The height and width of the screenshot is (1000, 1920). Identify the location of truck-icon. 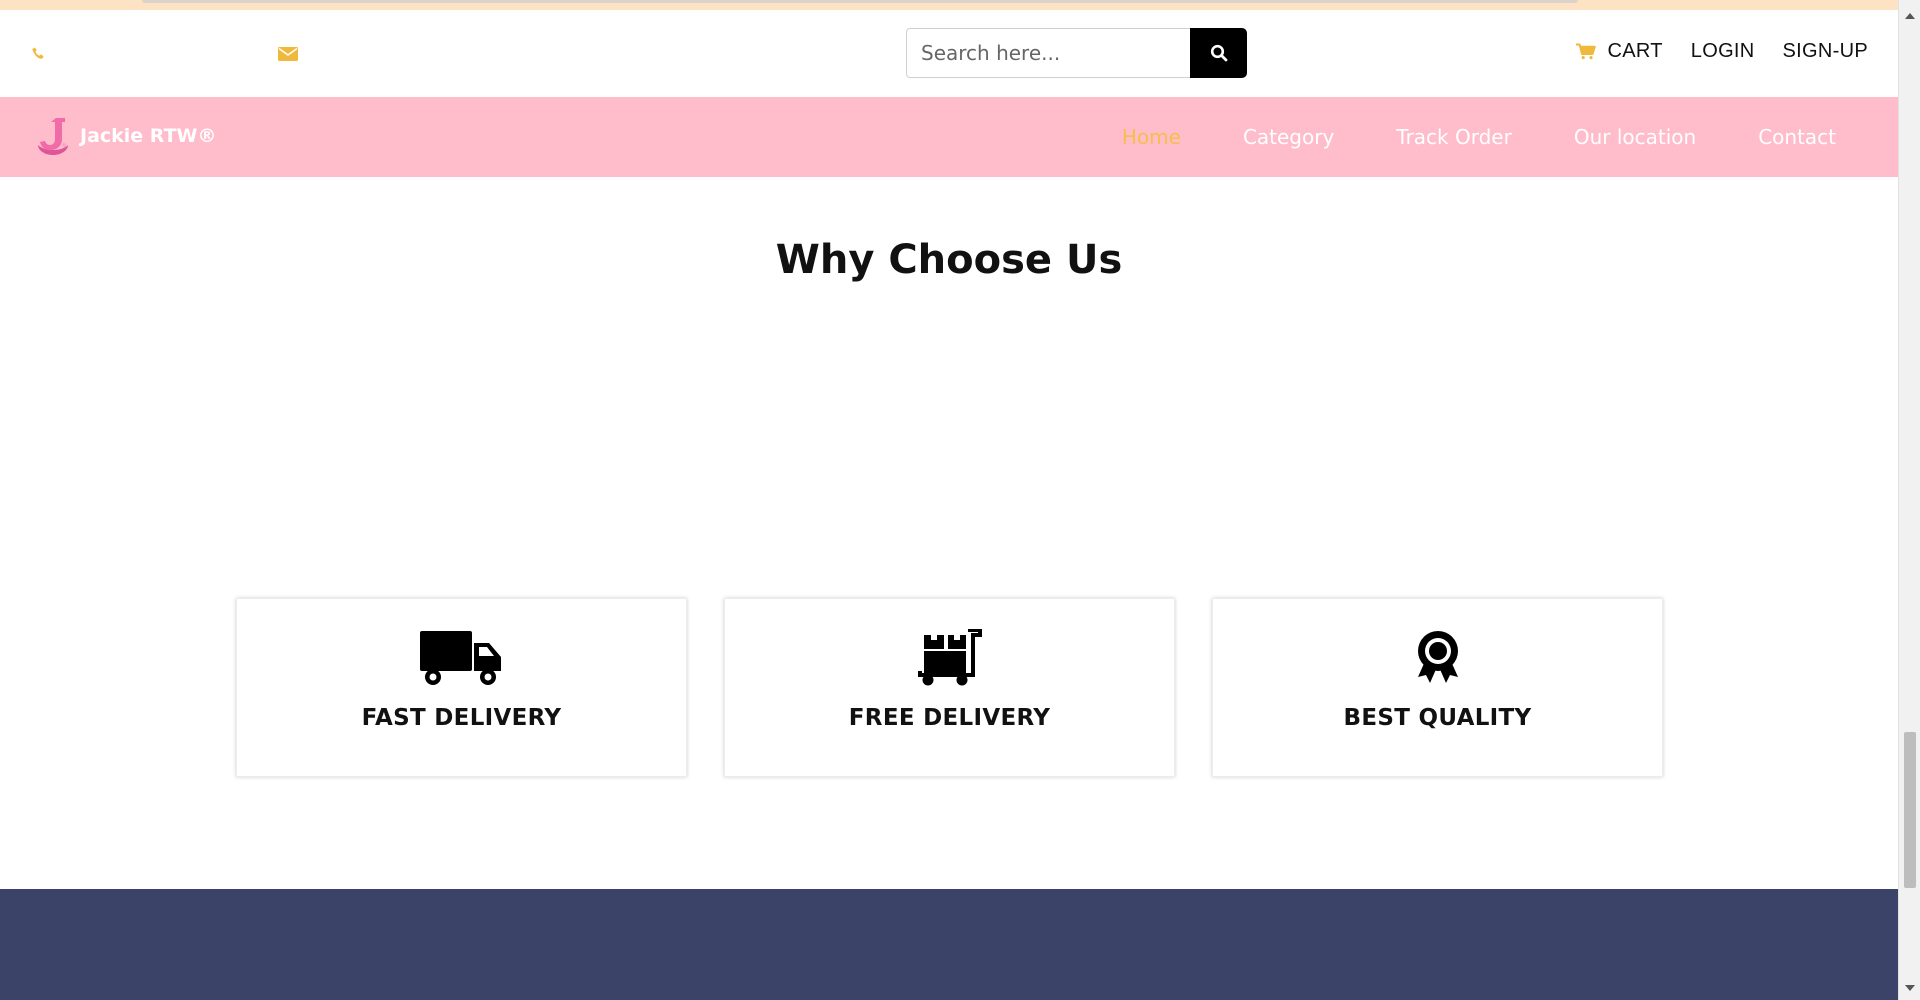
(462, 658).